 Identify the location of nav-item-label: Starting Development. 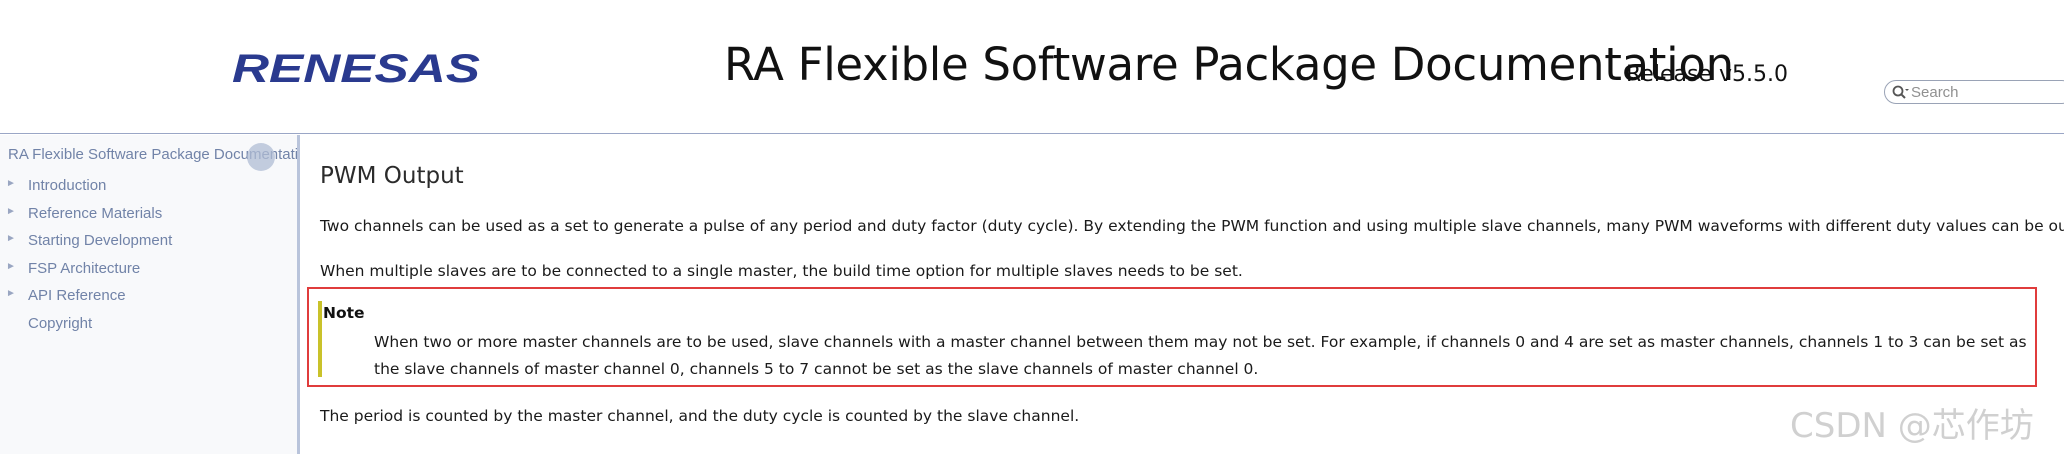
(100, 240).